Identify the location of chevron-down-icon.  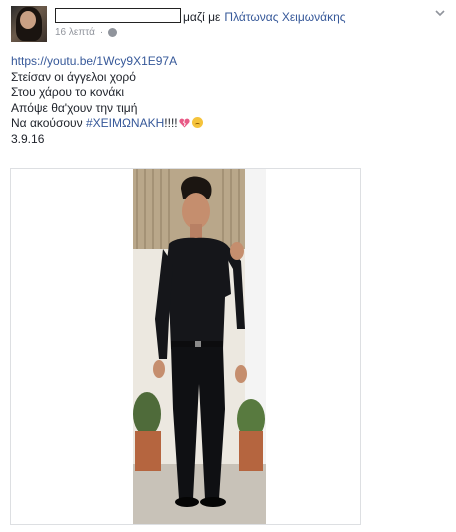
(440, 13).